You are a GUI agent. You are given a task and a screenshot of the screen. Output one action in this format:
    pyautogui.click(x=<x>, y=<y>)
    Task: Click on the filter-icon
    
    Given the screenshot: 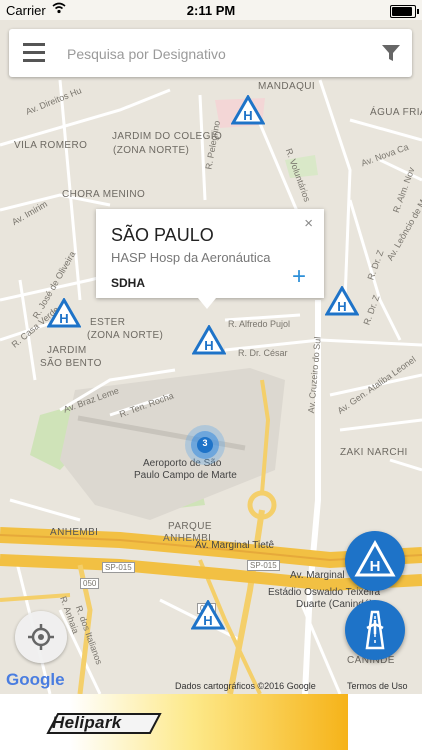 What is the action you would take?
    pyautogui.click(x=391, y=53)
    